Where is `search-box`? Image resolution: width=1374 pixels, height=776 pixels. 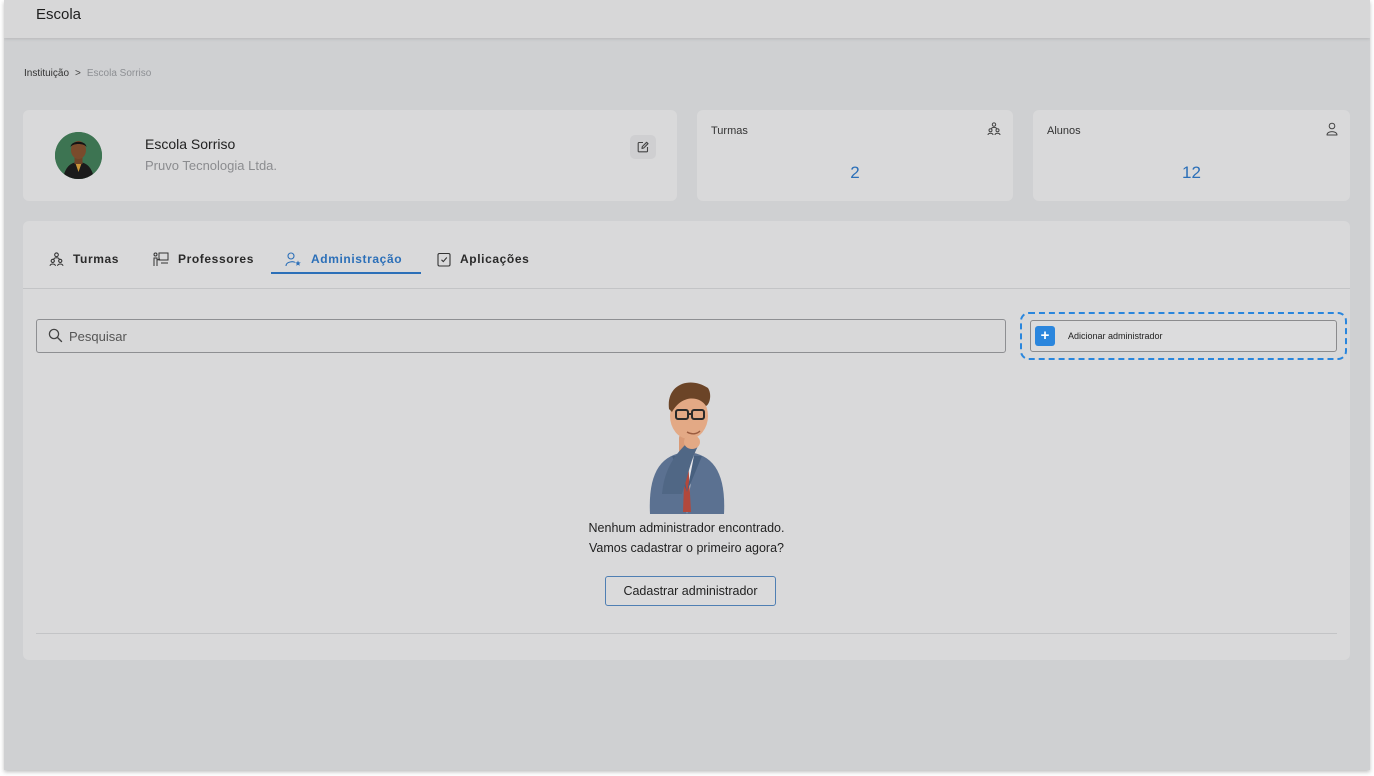
search-box is located at coordinates (521, 336).